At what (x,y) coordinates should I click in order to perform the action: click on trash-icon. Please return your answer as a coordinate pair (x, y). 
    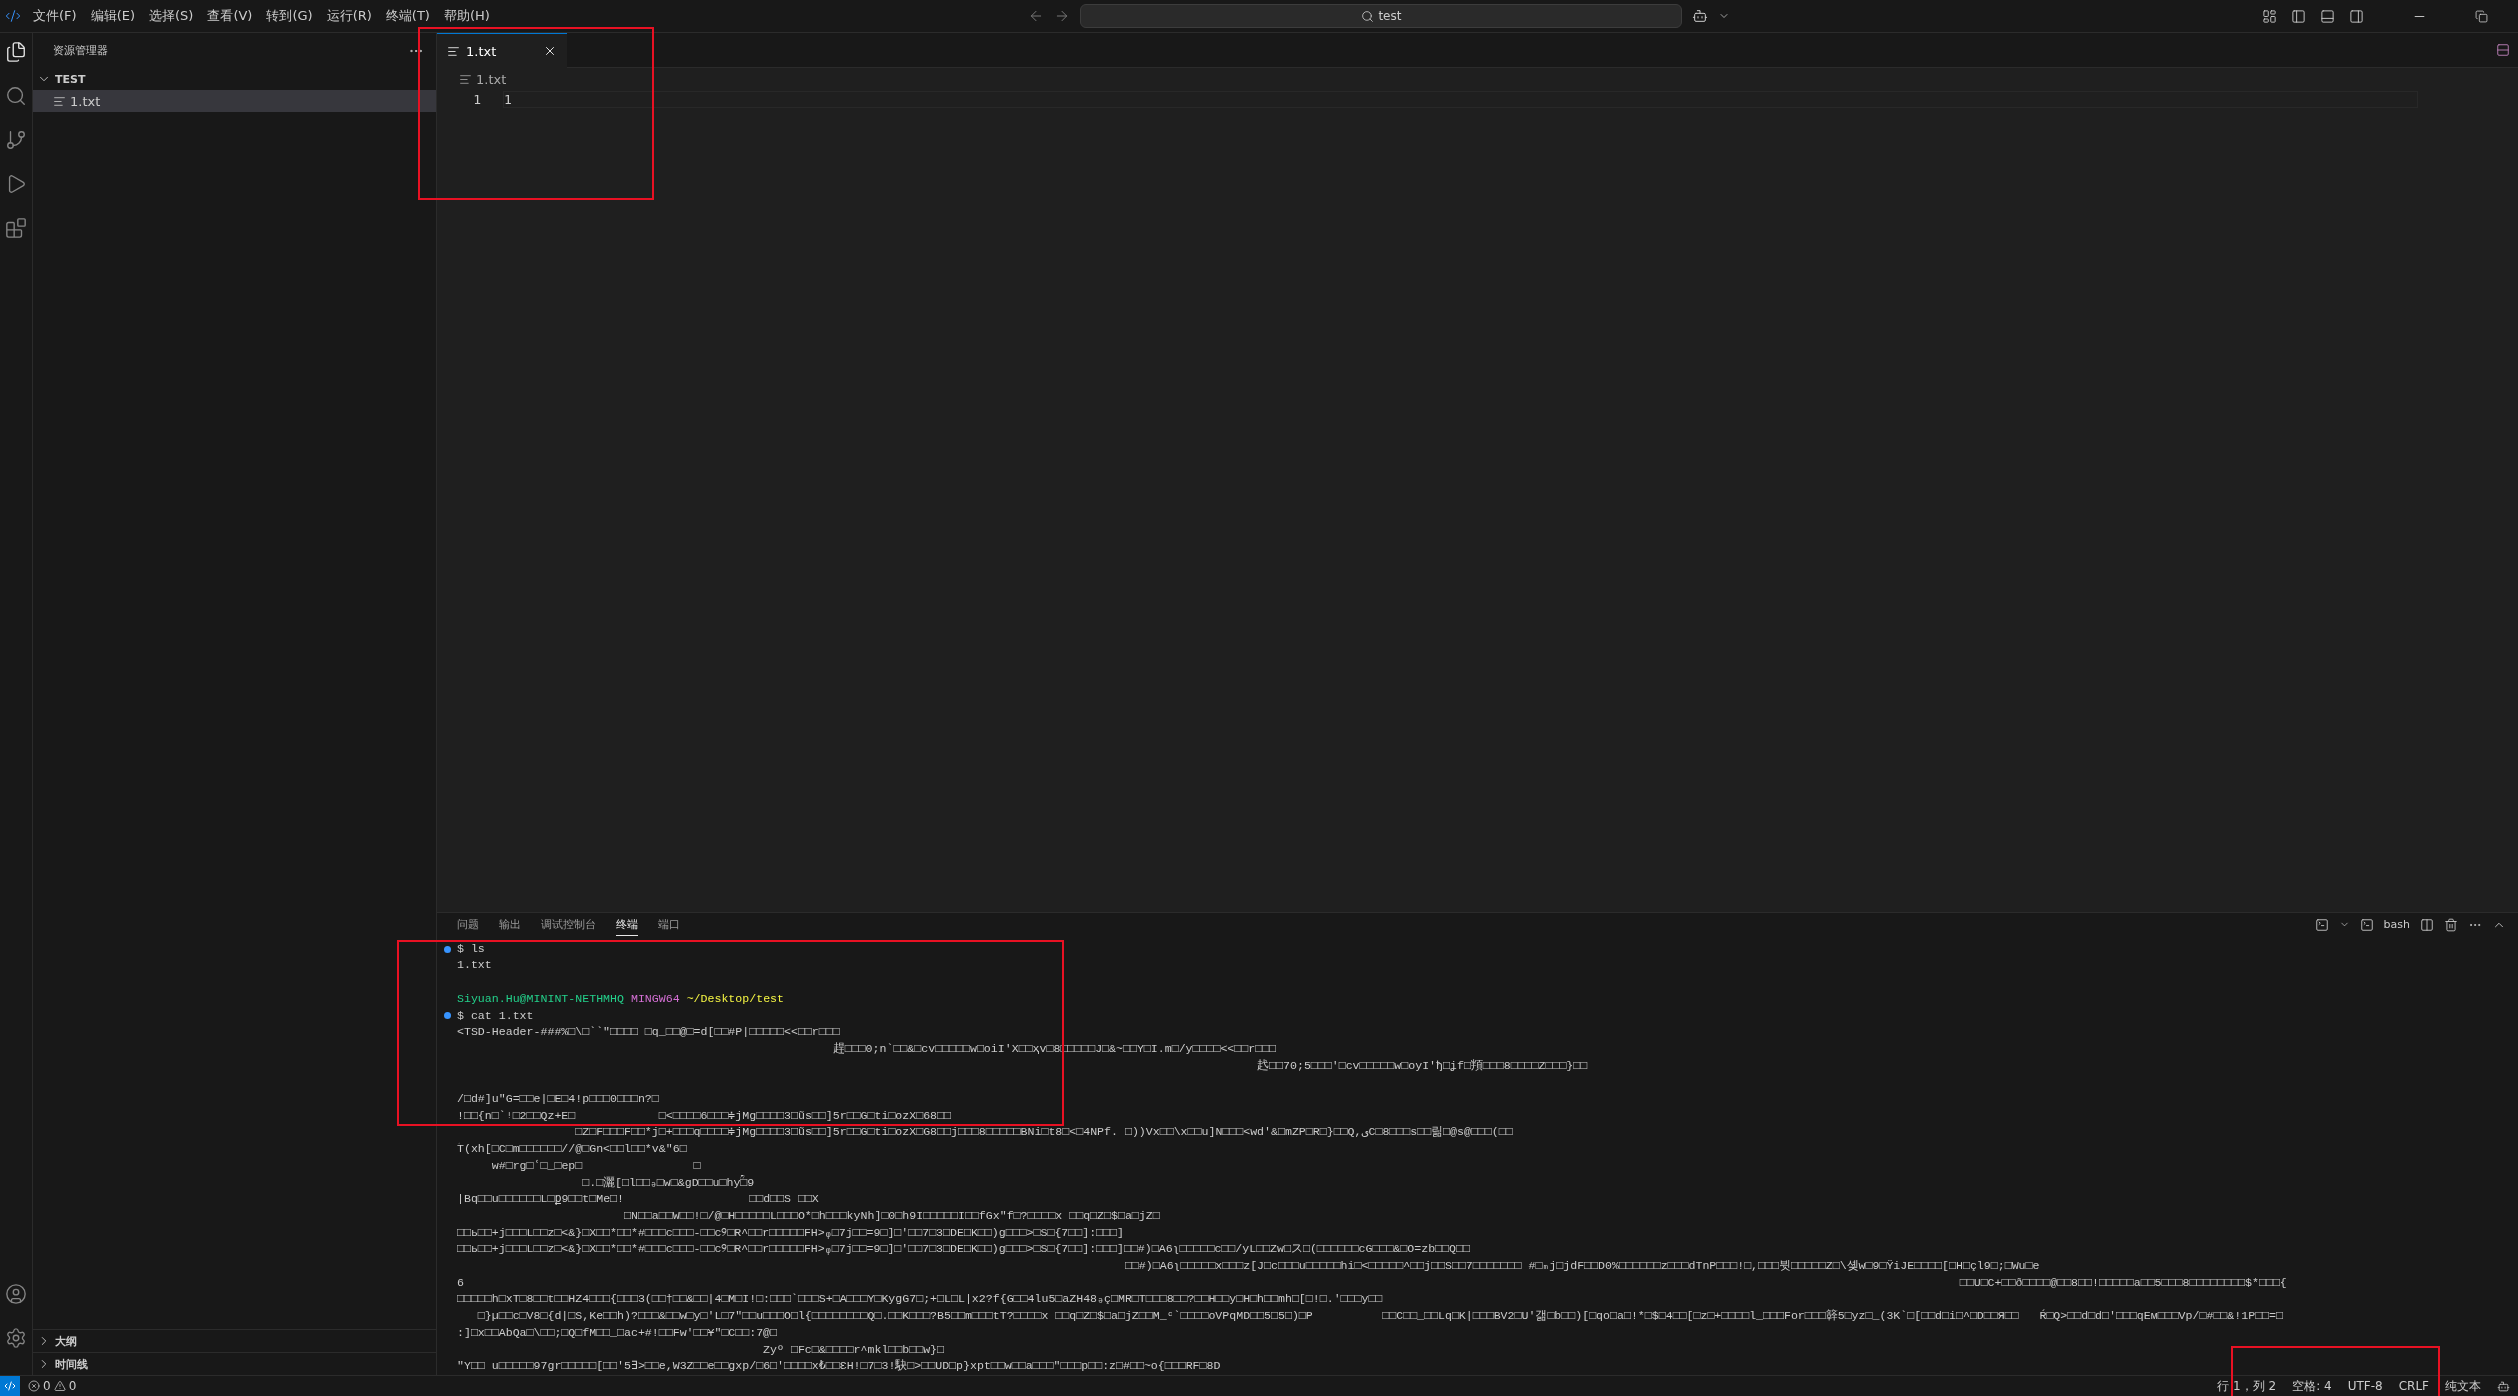
    Looking at the image, I should click on (2451, 924).